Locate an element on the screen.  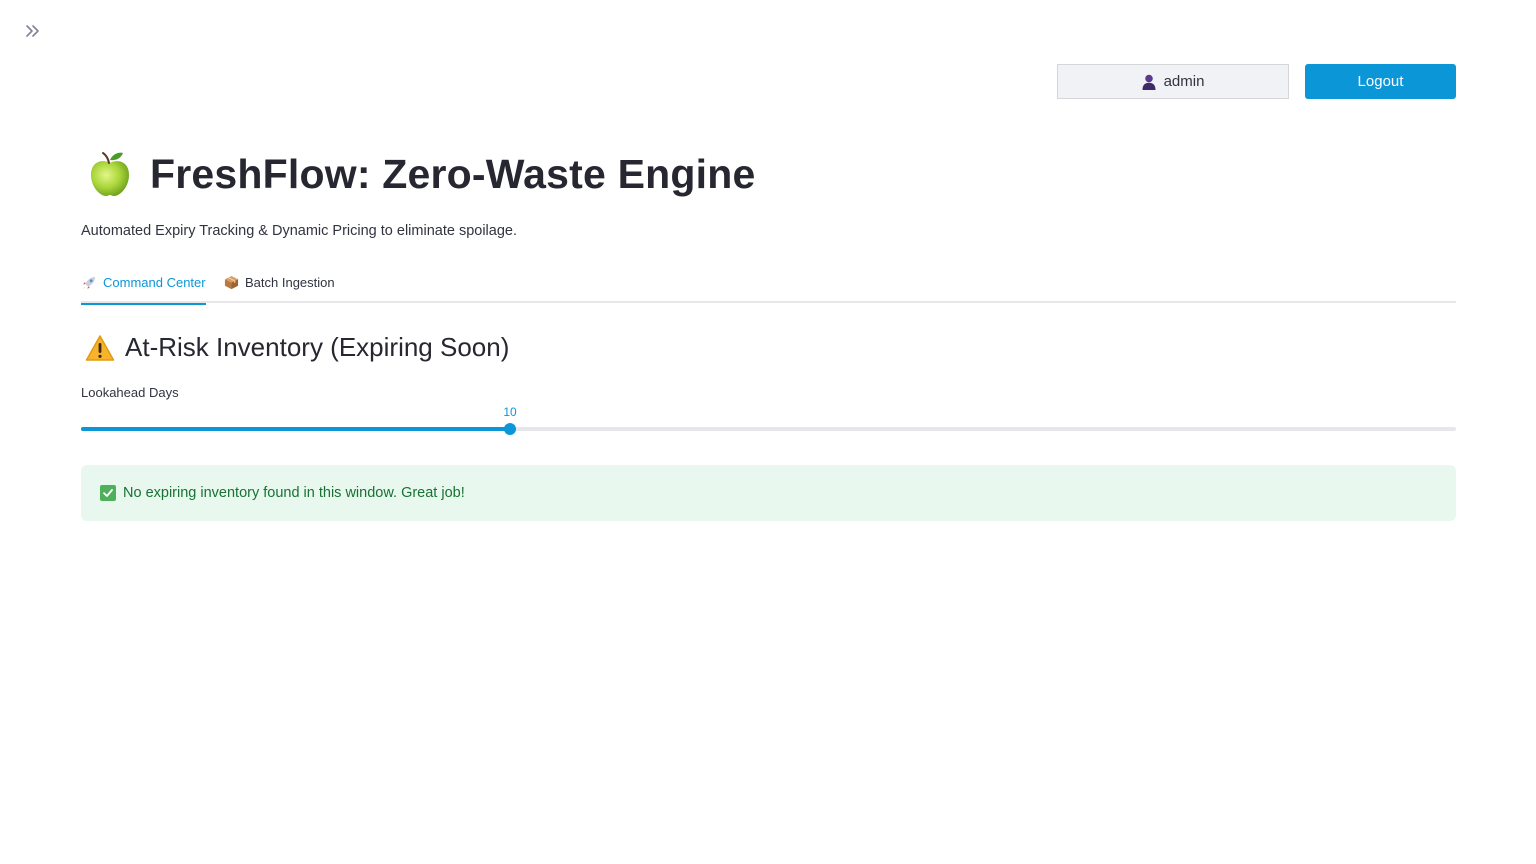
lookahead-days-slider is located at coordinates (768, 429).